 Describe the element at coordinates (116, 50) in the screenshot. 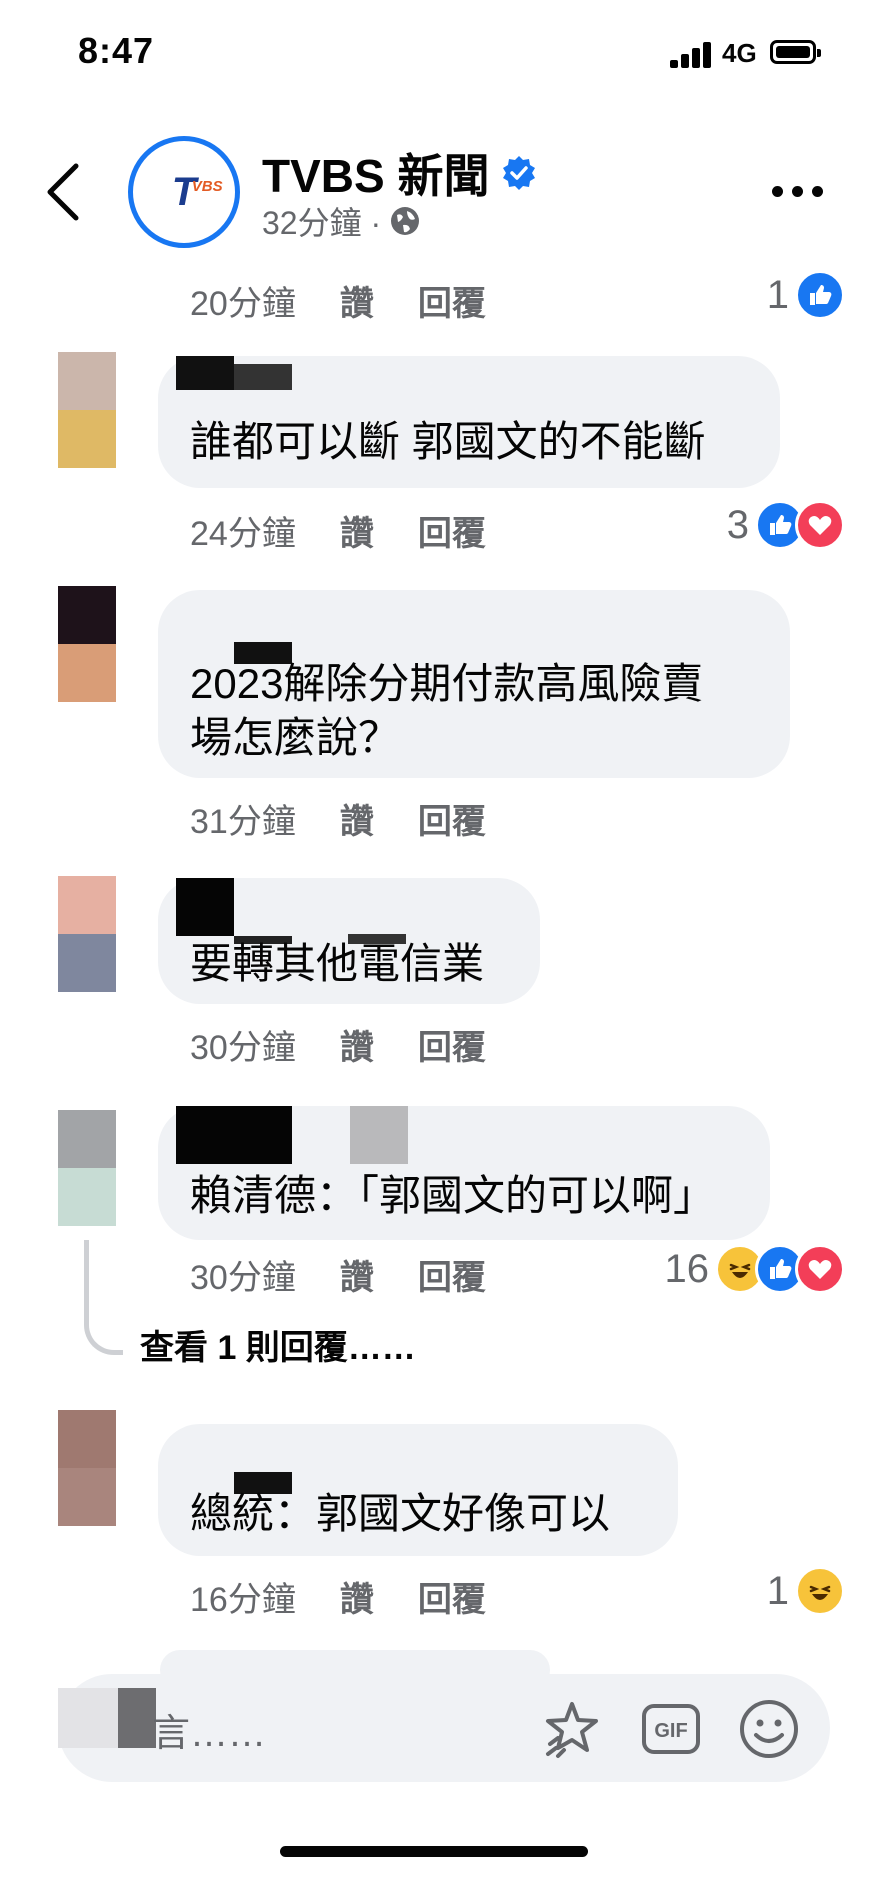

I see `status-time: 8:47` at that location.